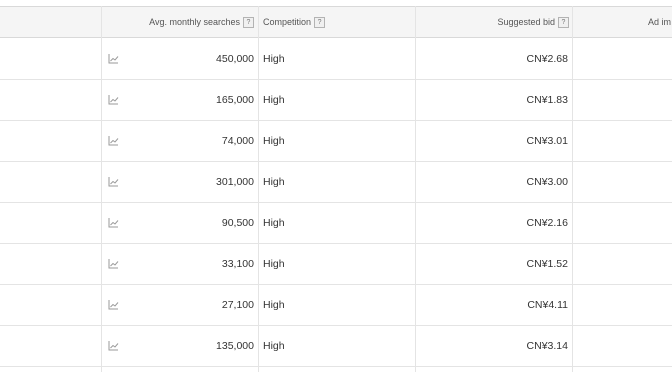 Image resolution: width=672 pixels, height=372 pixels. I want to click on column-header-avg-monthly-searches: Avg. monthly searches?, so click(201, 22).